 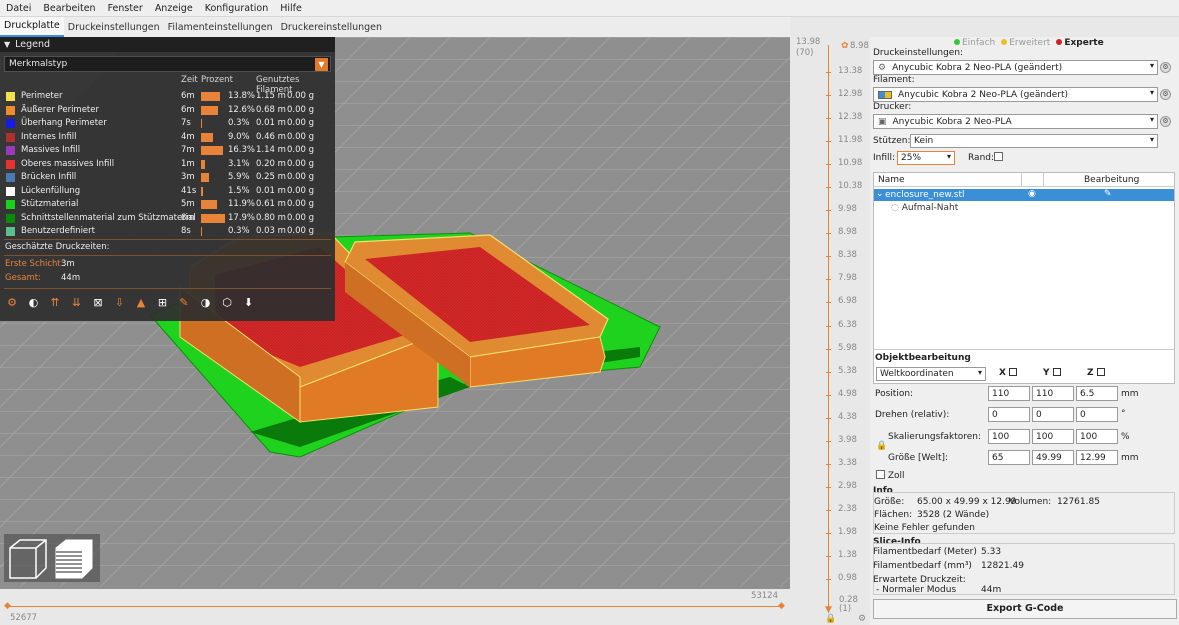 I want to click on edit-icon: ✎, so click(x=1108, y=194).